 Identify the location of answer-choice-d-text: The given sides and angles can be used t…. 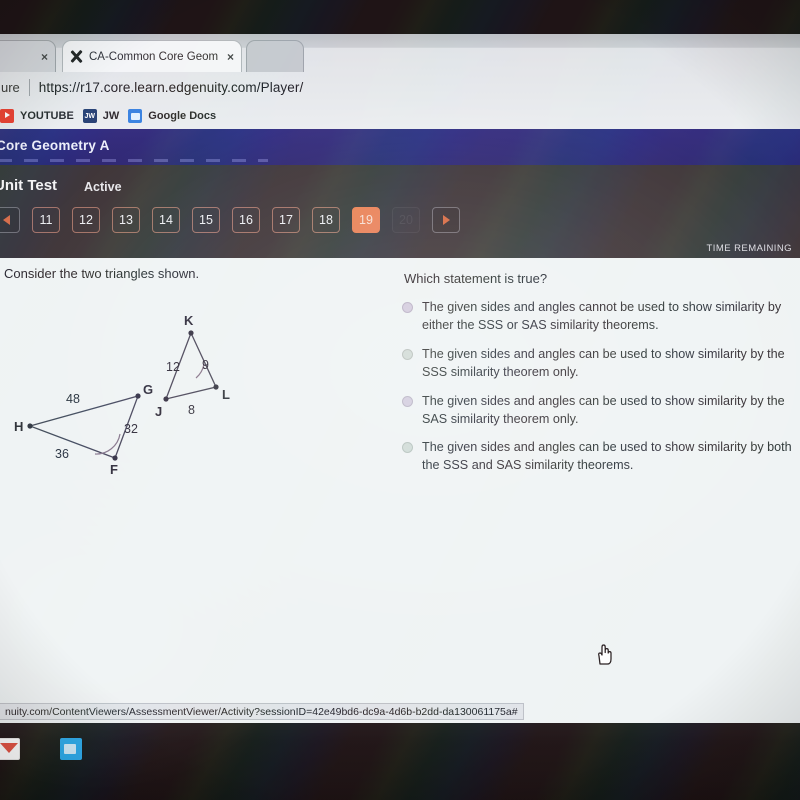
(607, 456).